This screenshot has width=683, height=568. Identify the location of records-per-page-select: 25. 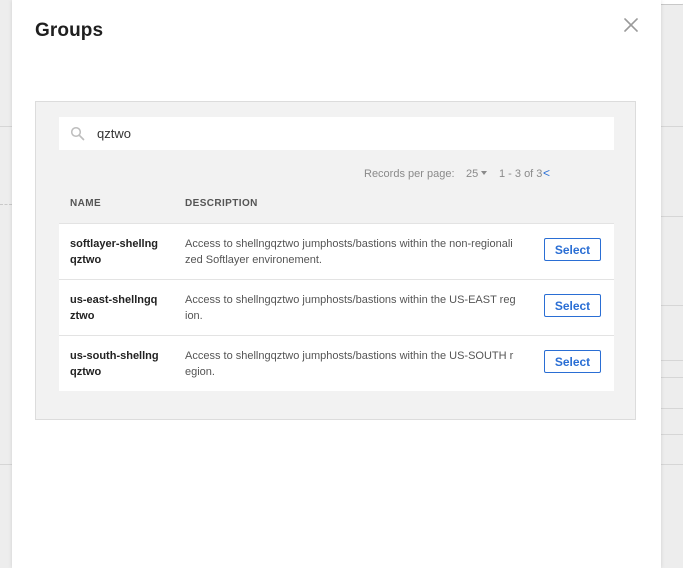
(477, 174).